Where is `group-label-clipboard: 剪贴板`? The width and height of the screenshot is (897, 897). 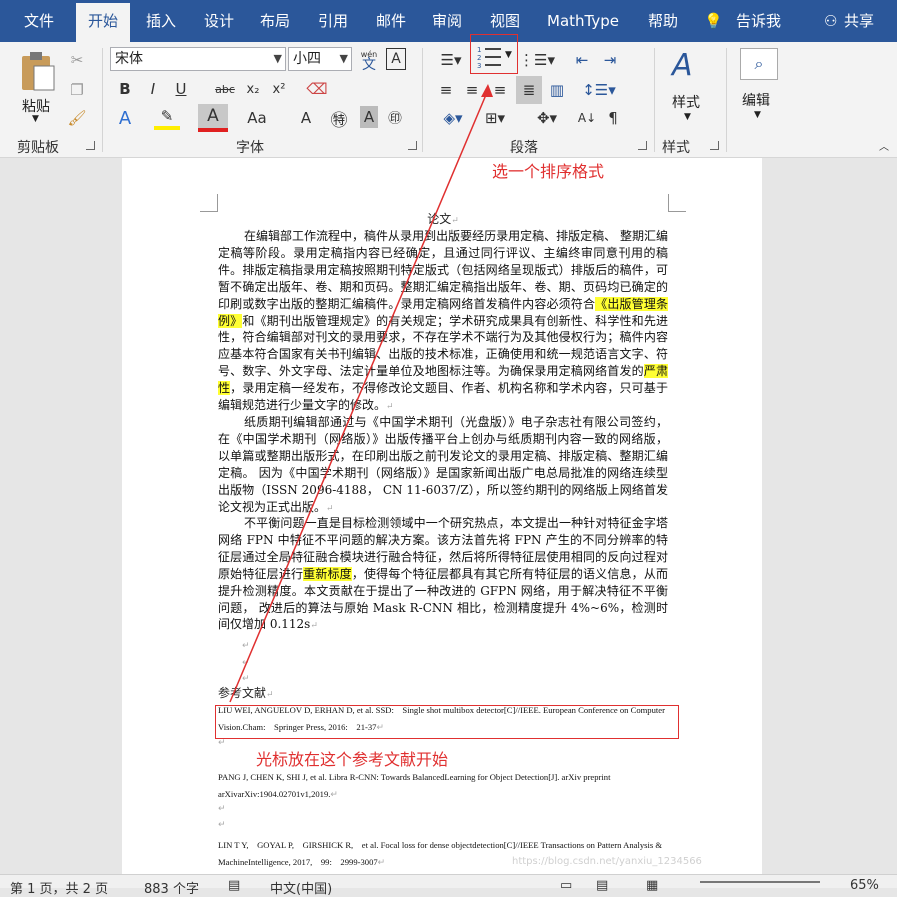 group-label-clipboard: 剪贴板 is located at coordinates (38, 148).